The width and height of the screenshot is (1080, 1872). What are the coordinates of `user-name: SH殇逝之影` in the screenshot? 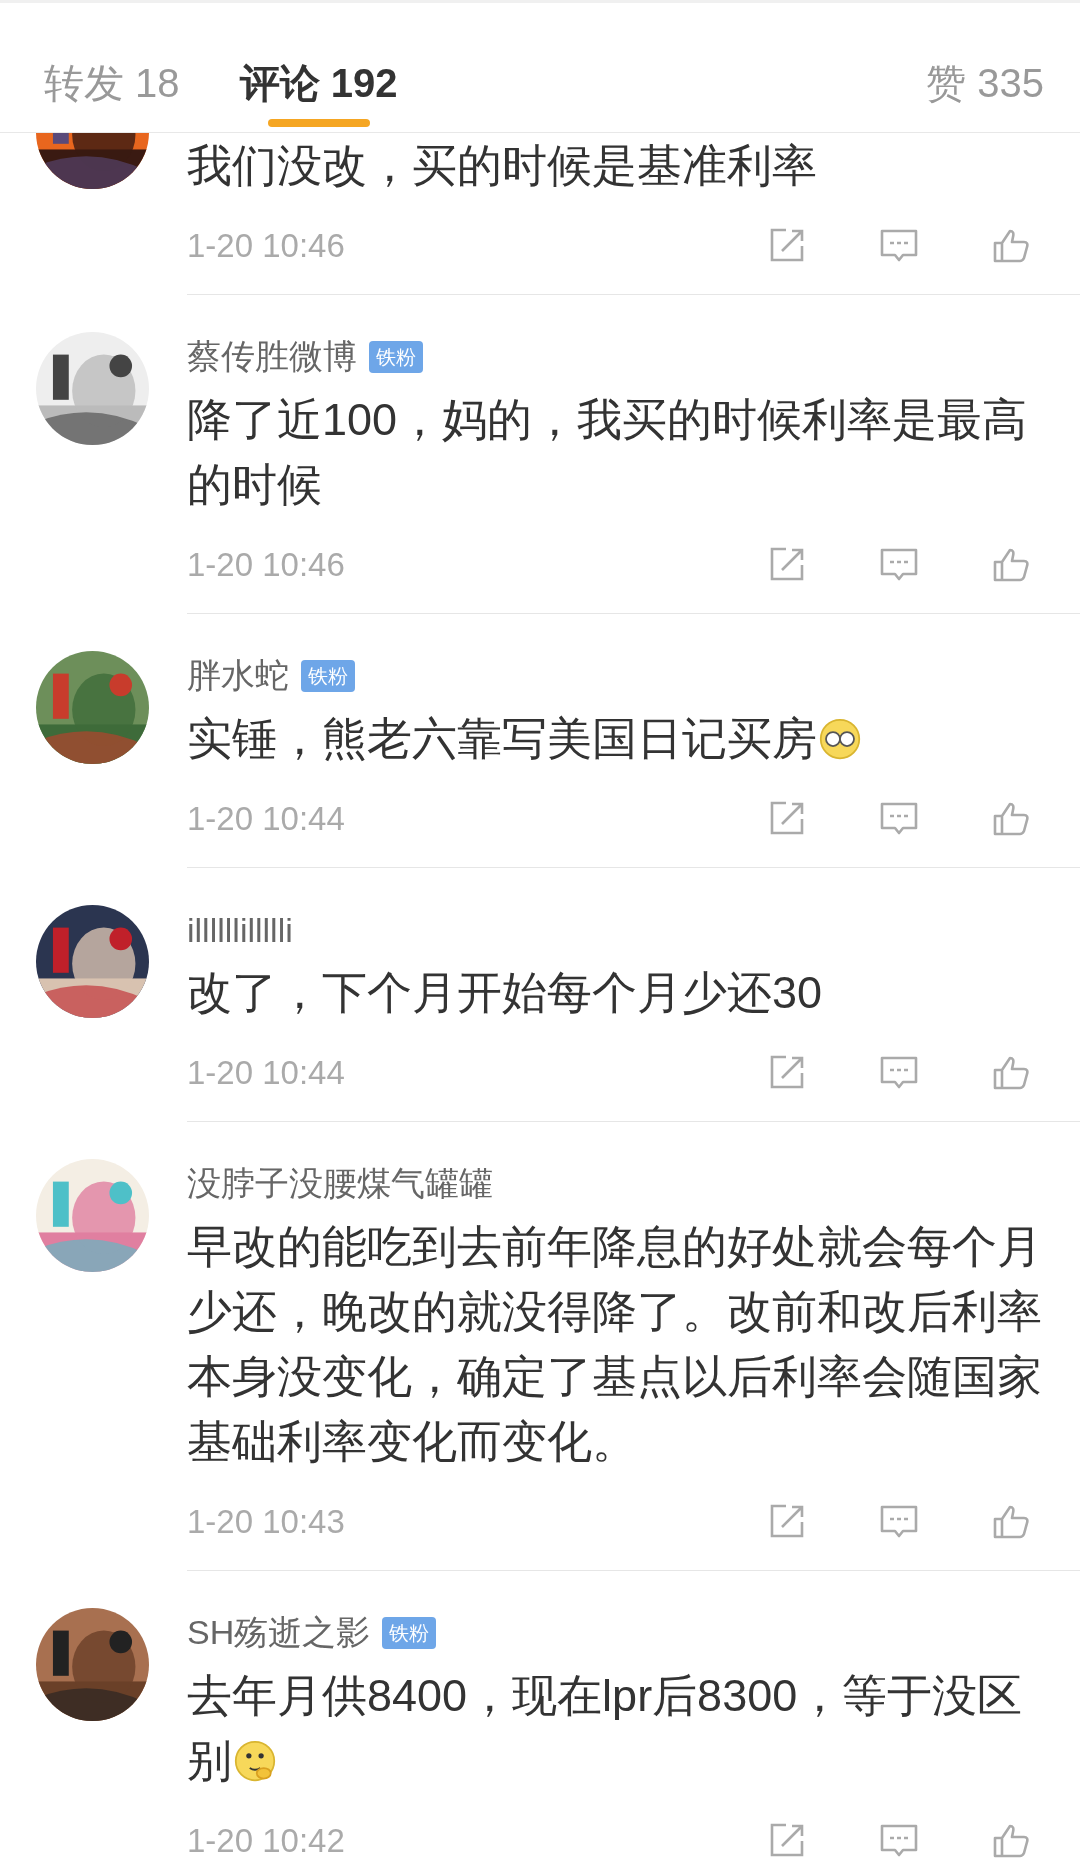 It's located at (279, 1633).